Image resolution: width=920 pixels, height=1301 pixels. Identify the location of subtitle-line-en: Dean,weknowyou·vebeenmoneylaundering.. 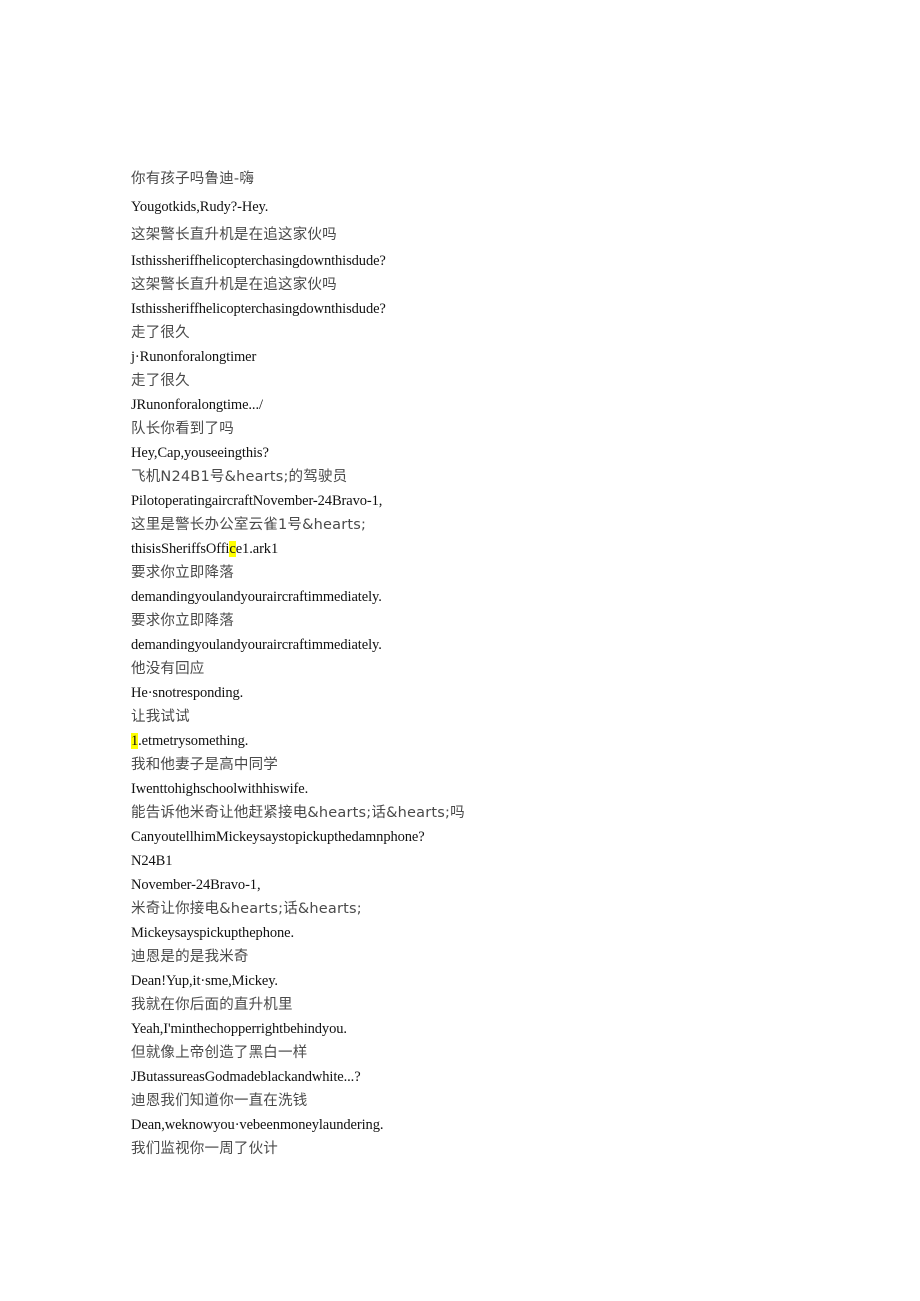
(257, 1125).